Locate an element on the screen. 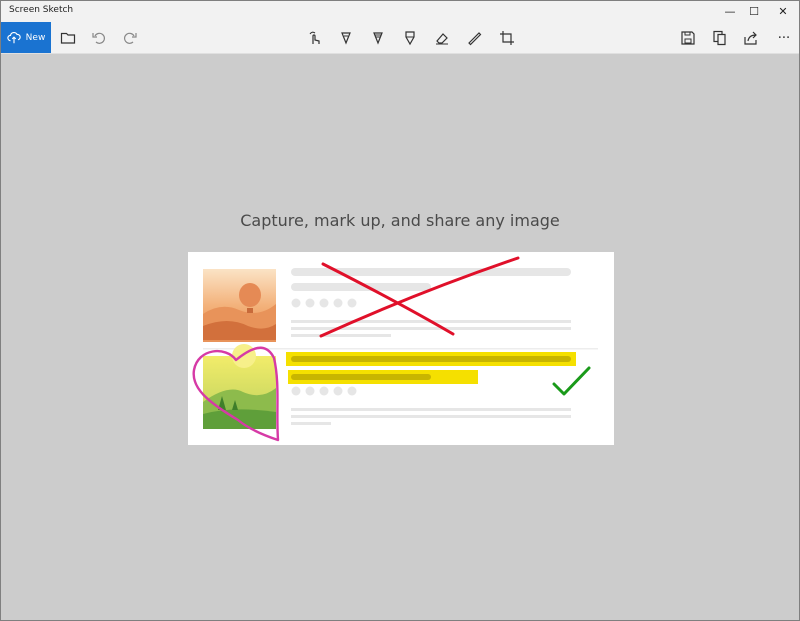  eraser-button is located at coordinates (442, 38).